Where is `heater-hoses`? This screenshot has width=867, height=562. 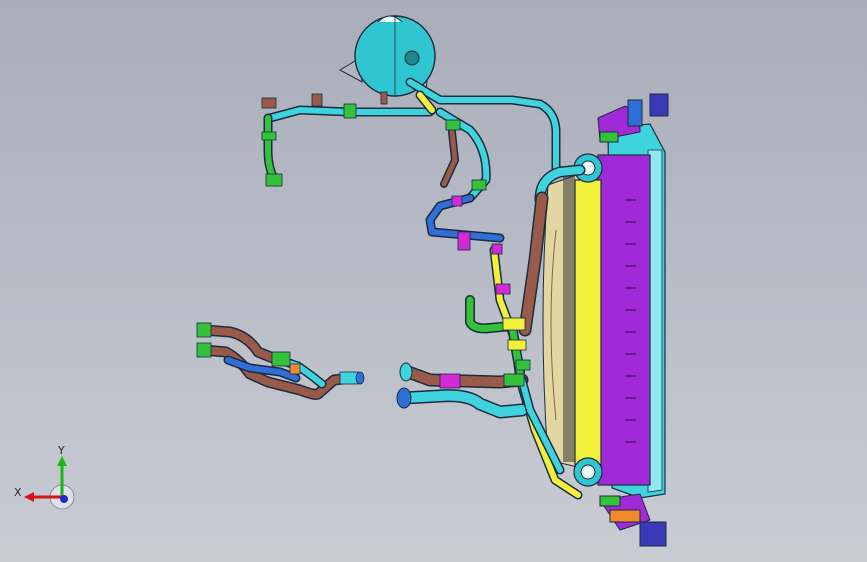
heater-hoses is located at coordinates (481, 420).